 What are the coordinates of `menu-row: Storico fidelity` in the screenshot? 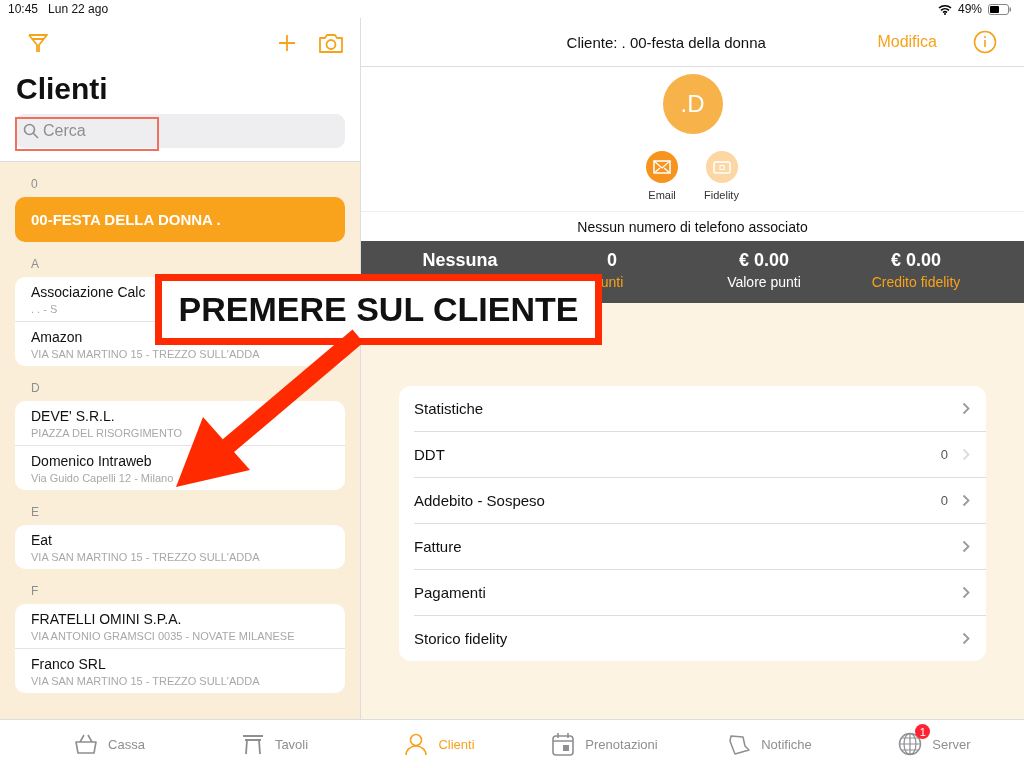 It's located at (700, 638).